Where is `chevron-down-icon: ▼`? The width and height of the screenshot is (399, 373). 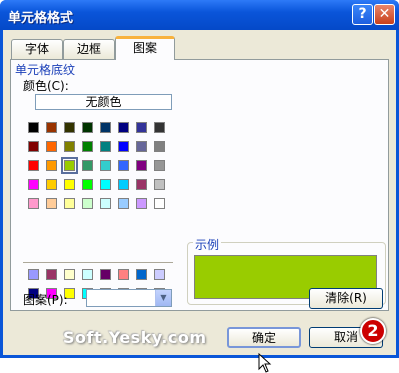 chevron-down-icon: ▼ is located at coordinates (163, 298).